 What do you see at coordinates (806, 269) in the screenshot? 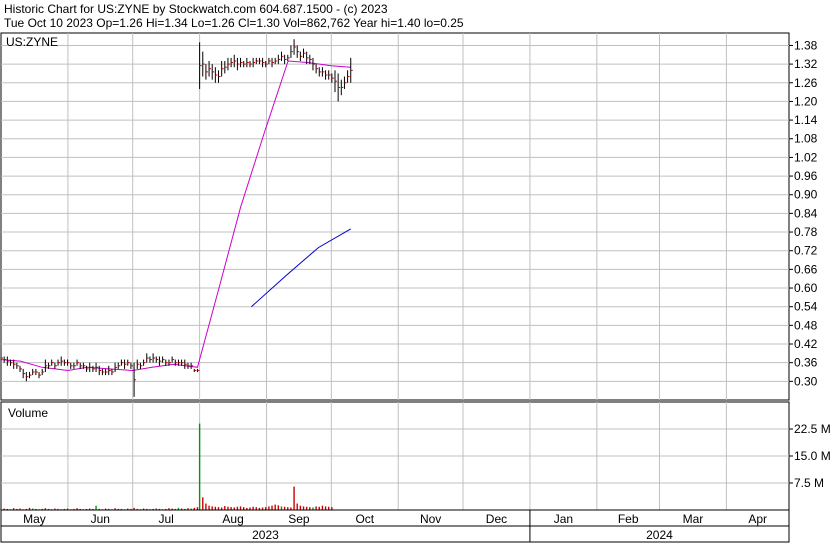
I see `price-tick-label: 0.66` at bounding box center [806, 269].